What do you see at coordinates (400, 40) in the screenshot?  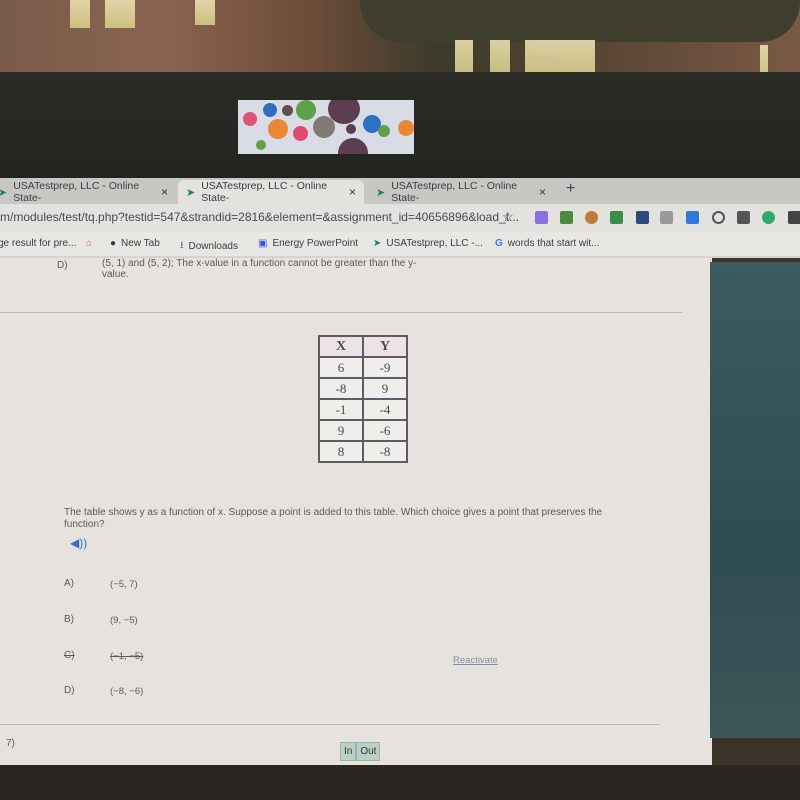 I see `room-background` at bounding box center [400, 40].